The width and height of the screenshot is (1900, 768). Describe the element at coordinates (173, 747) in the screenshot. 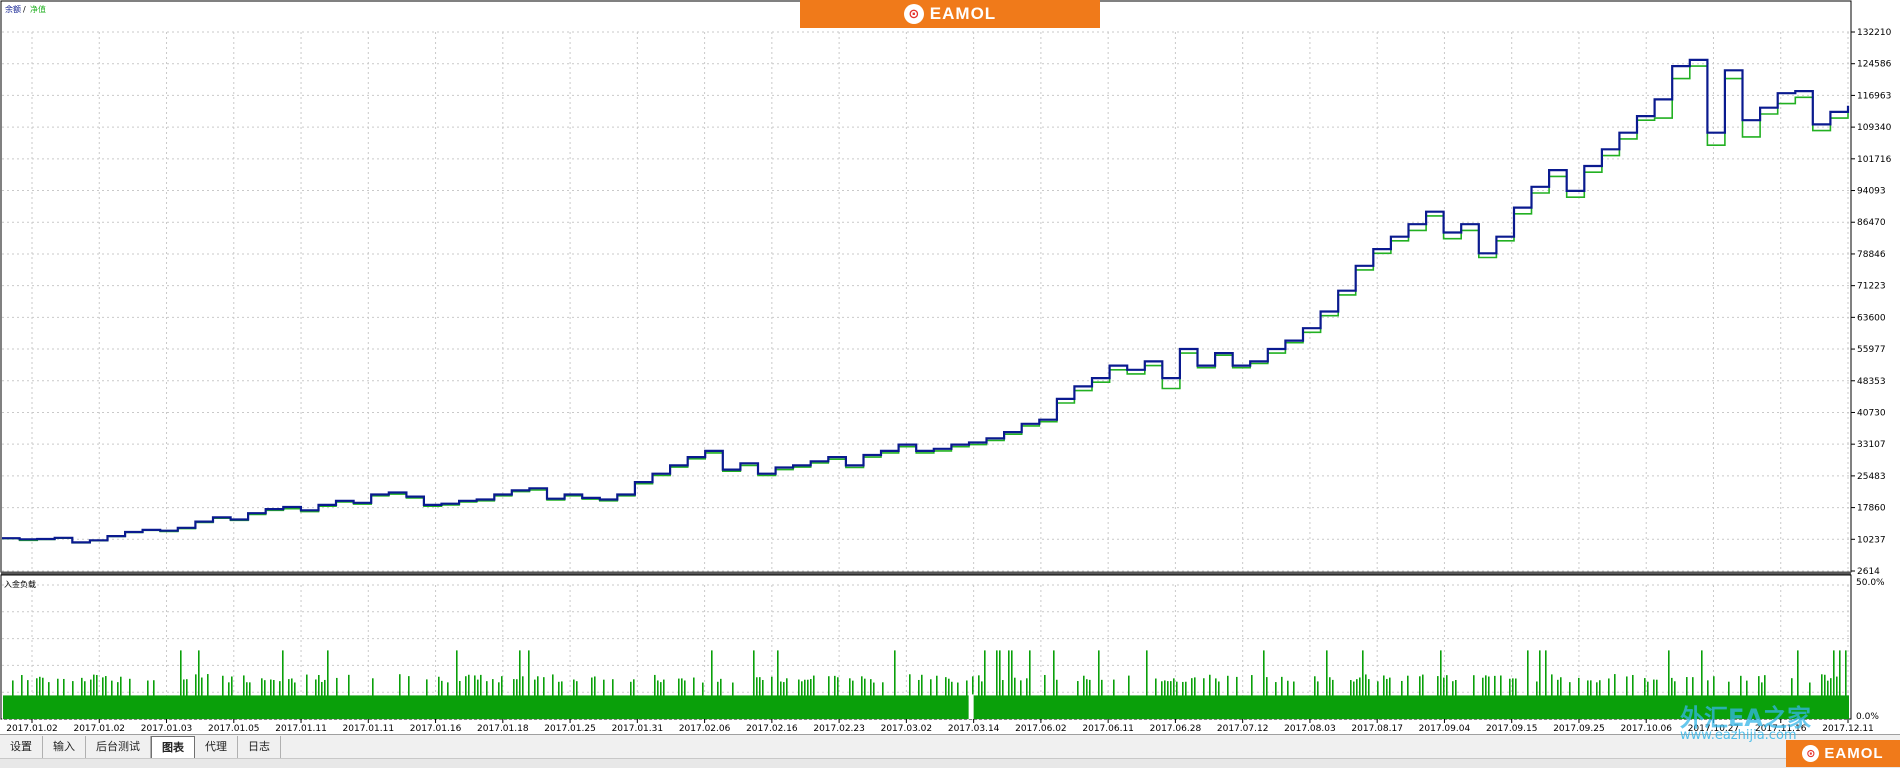

I see `tab-graph: 图表` at that location.